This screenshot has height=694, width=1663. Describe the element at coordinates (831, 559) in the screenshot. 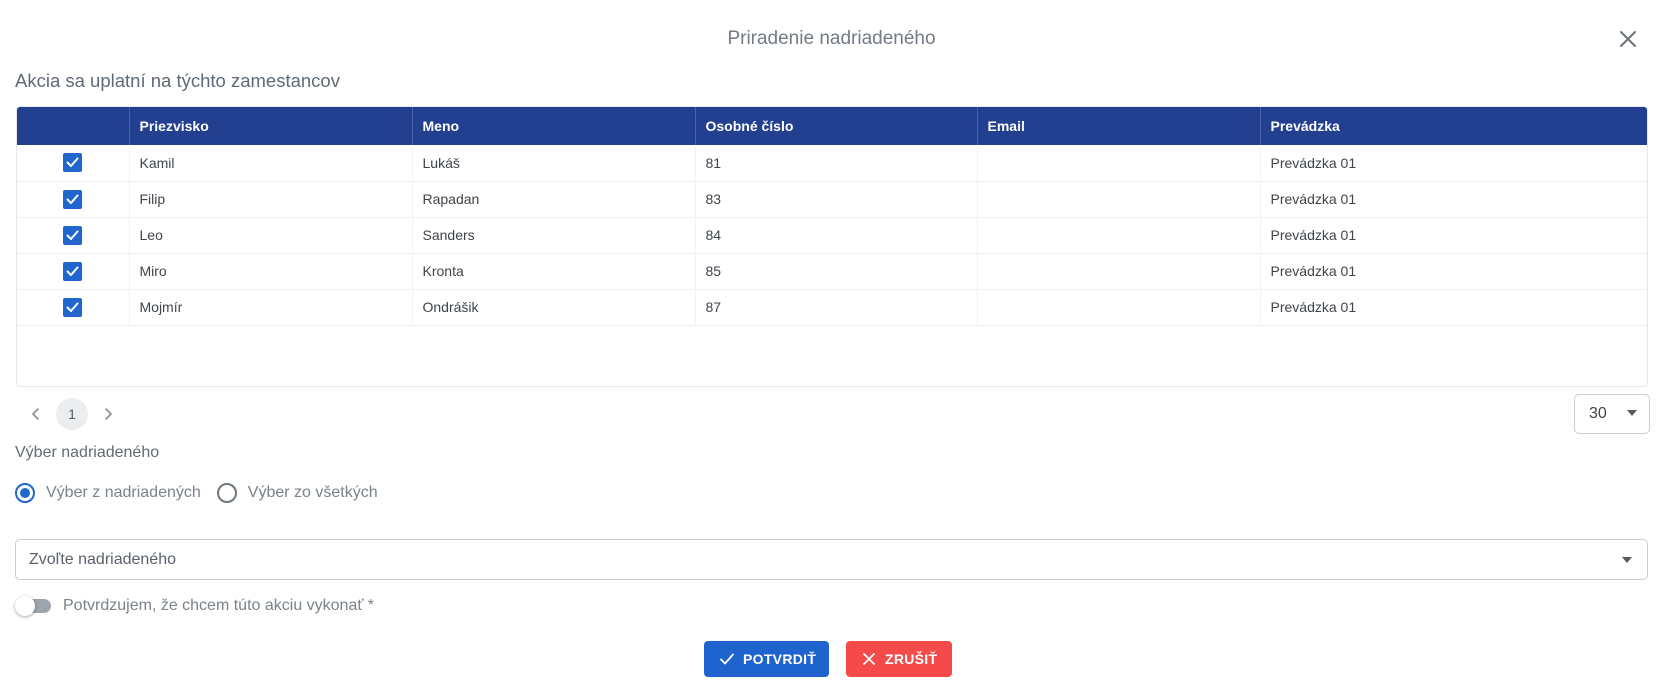

I see `supervisor-select: Zvoľte nadriadeného` at that location.